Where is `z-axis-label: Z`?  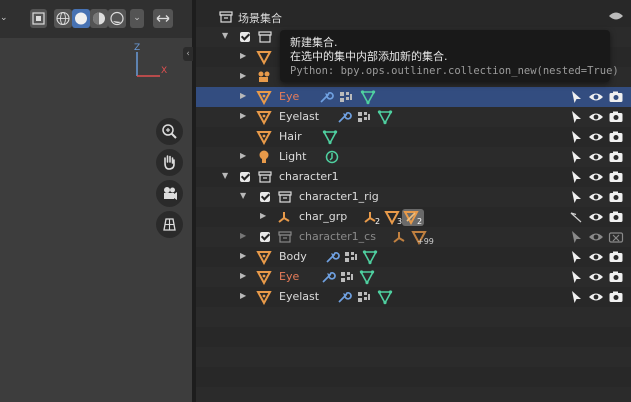 z-axis-label: Z is located at coordinates (137, 48).